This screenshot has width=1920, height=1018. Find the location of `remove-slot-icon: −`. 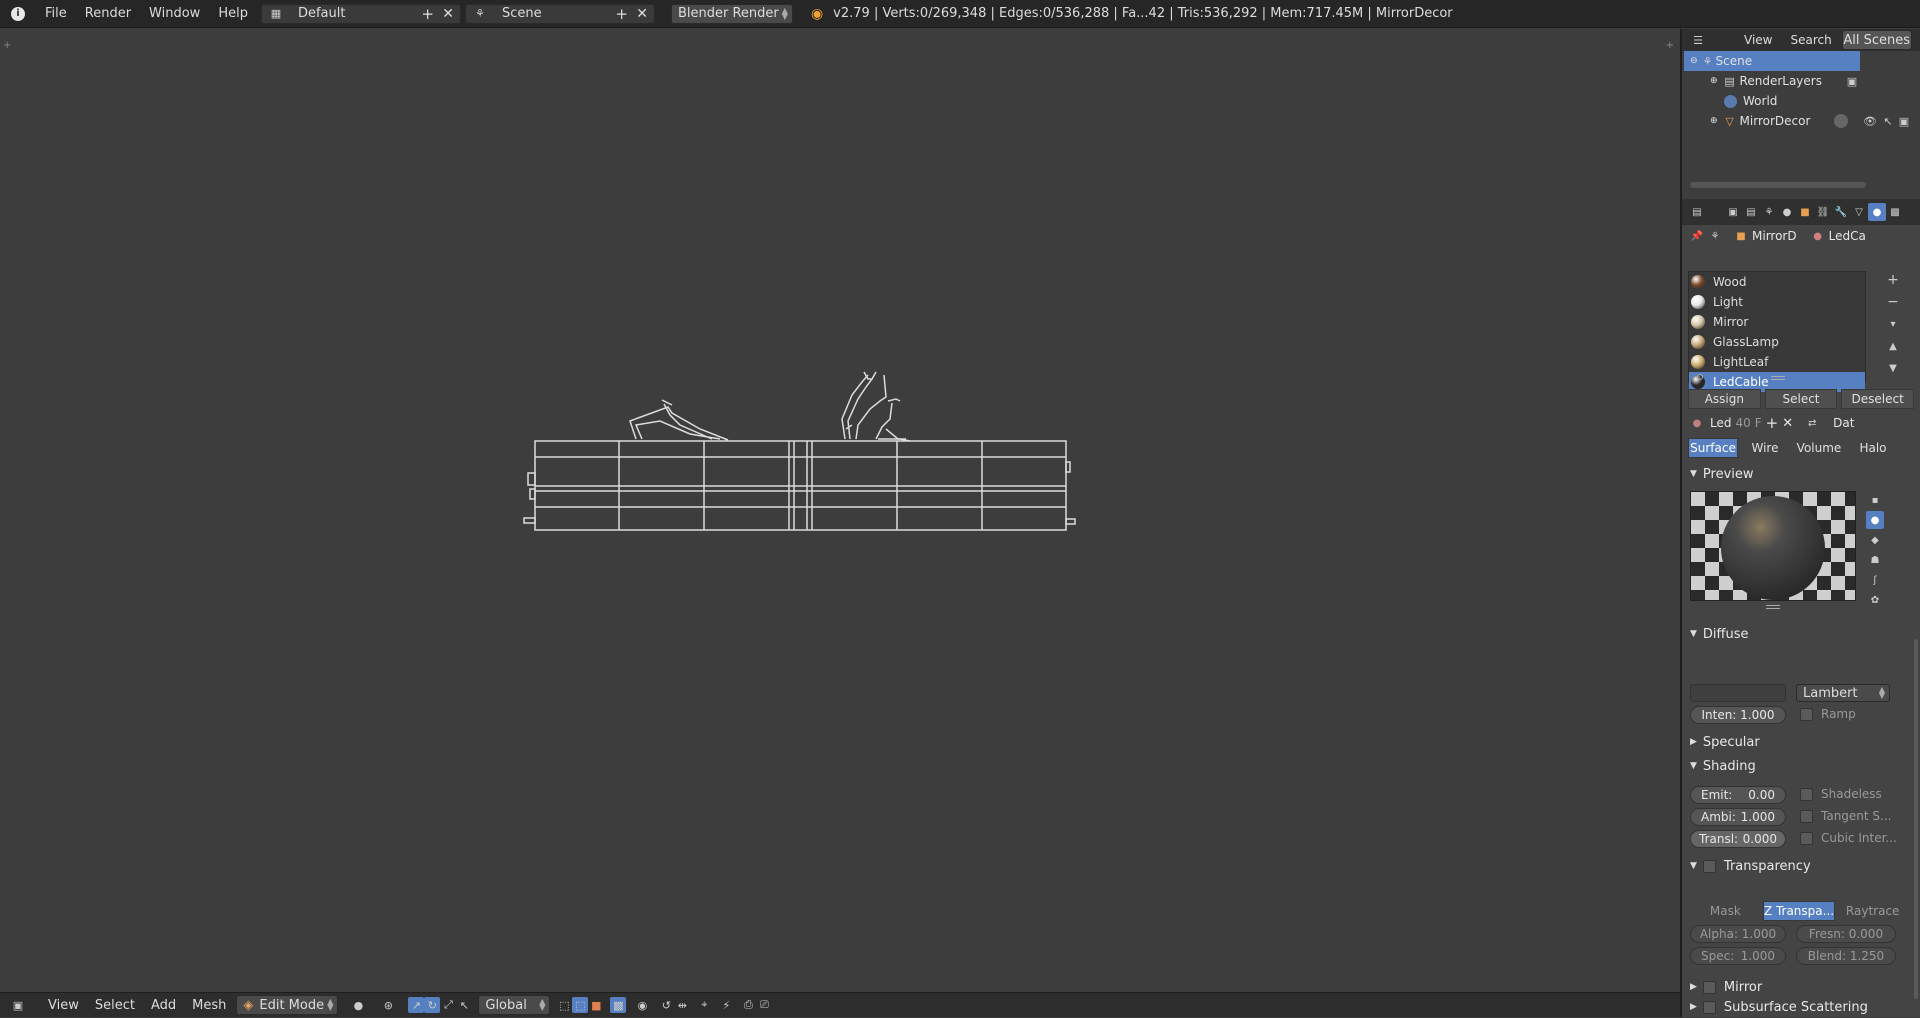

remove-slot-icon: − is located at coordinates (1893, 302).